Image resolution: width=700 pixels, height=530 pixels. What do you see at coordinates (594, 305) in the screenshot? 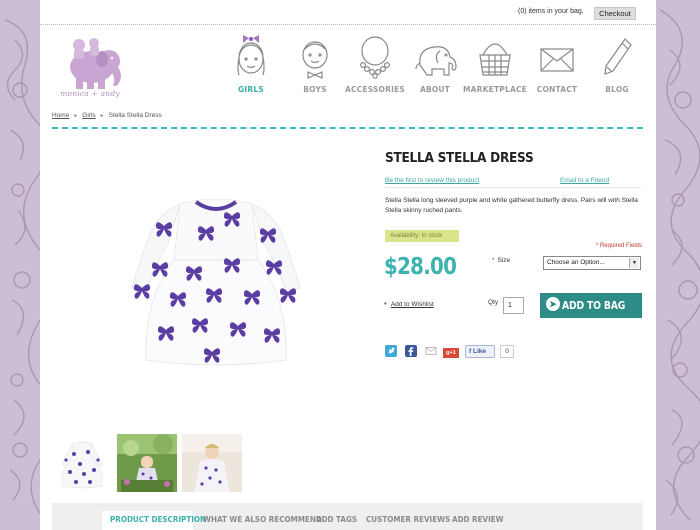
I see `add-to-bag-label: ADD TO BAG` at bounding box center [594, 305].